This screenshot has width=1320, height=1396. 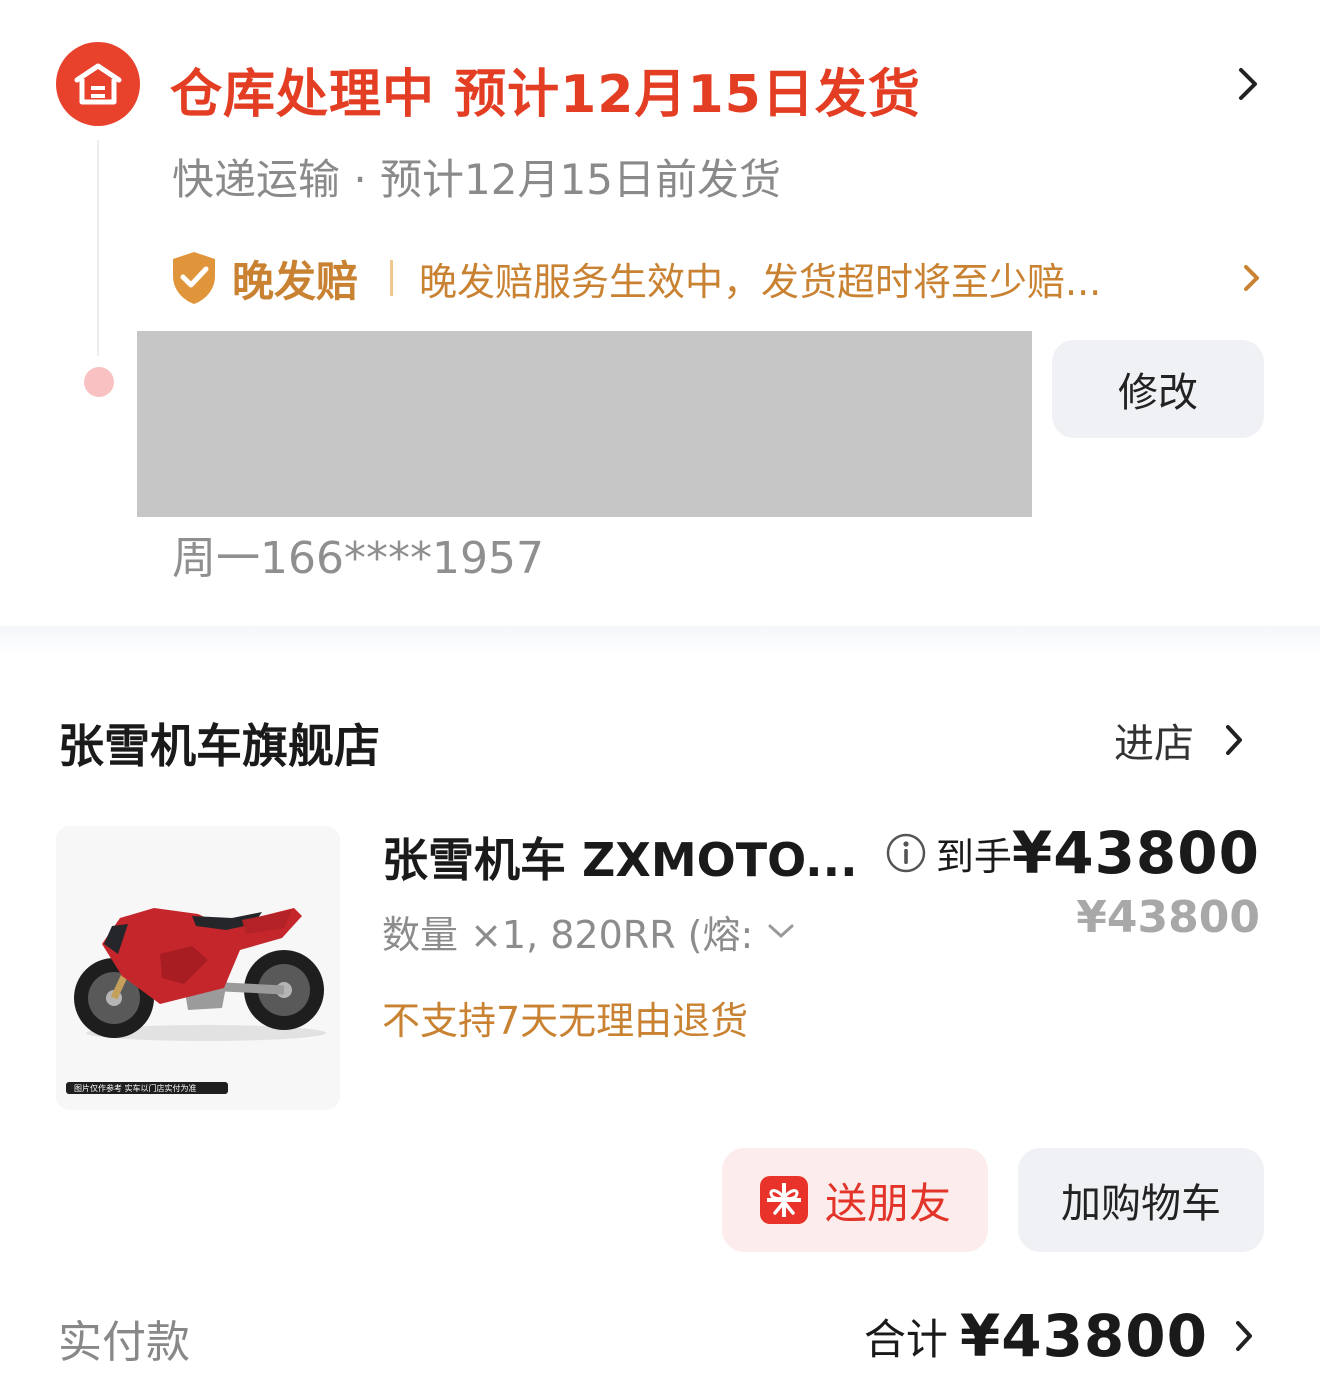 I want to click on send-to-friend-label: 送朋友, so click(x=887, y=1203).